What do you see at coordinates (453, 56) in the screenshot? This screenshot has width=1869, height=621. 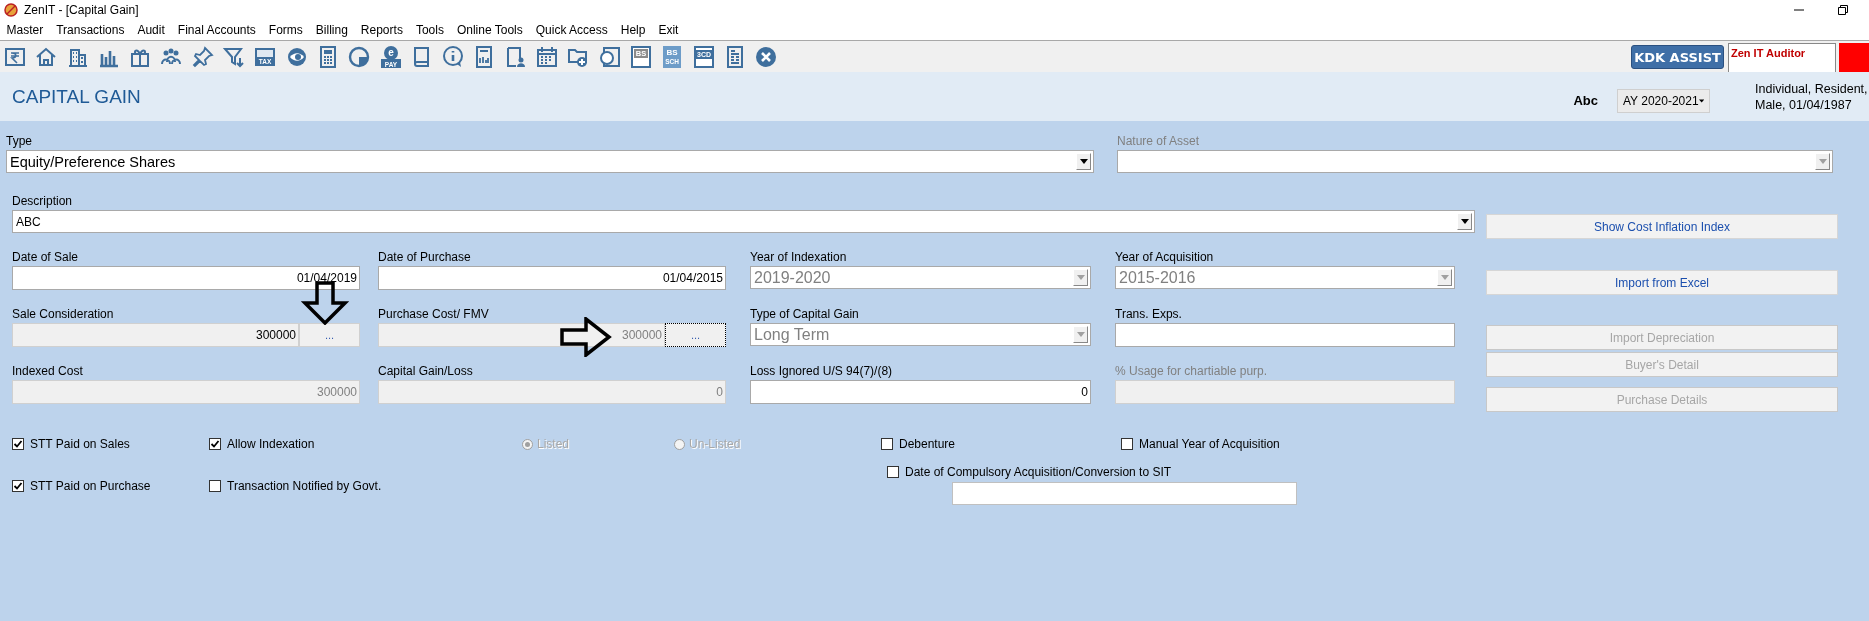 I see `info-icon` at bounding box center [453, 56].